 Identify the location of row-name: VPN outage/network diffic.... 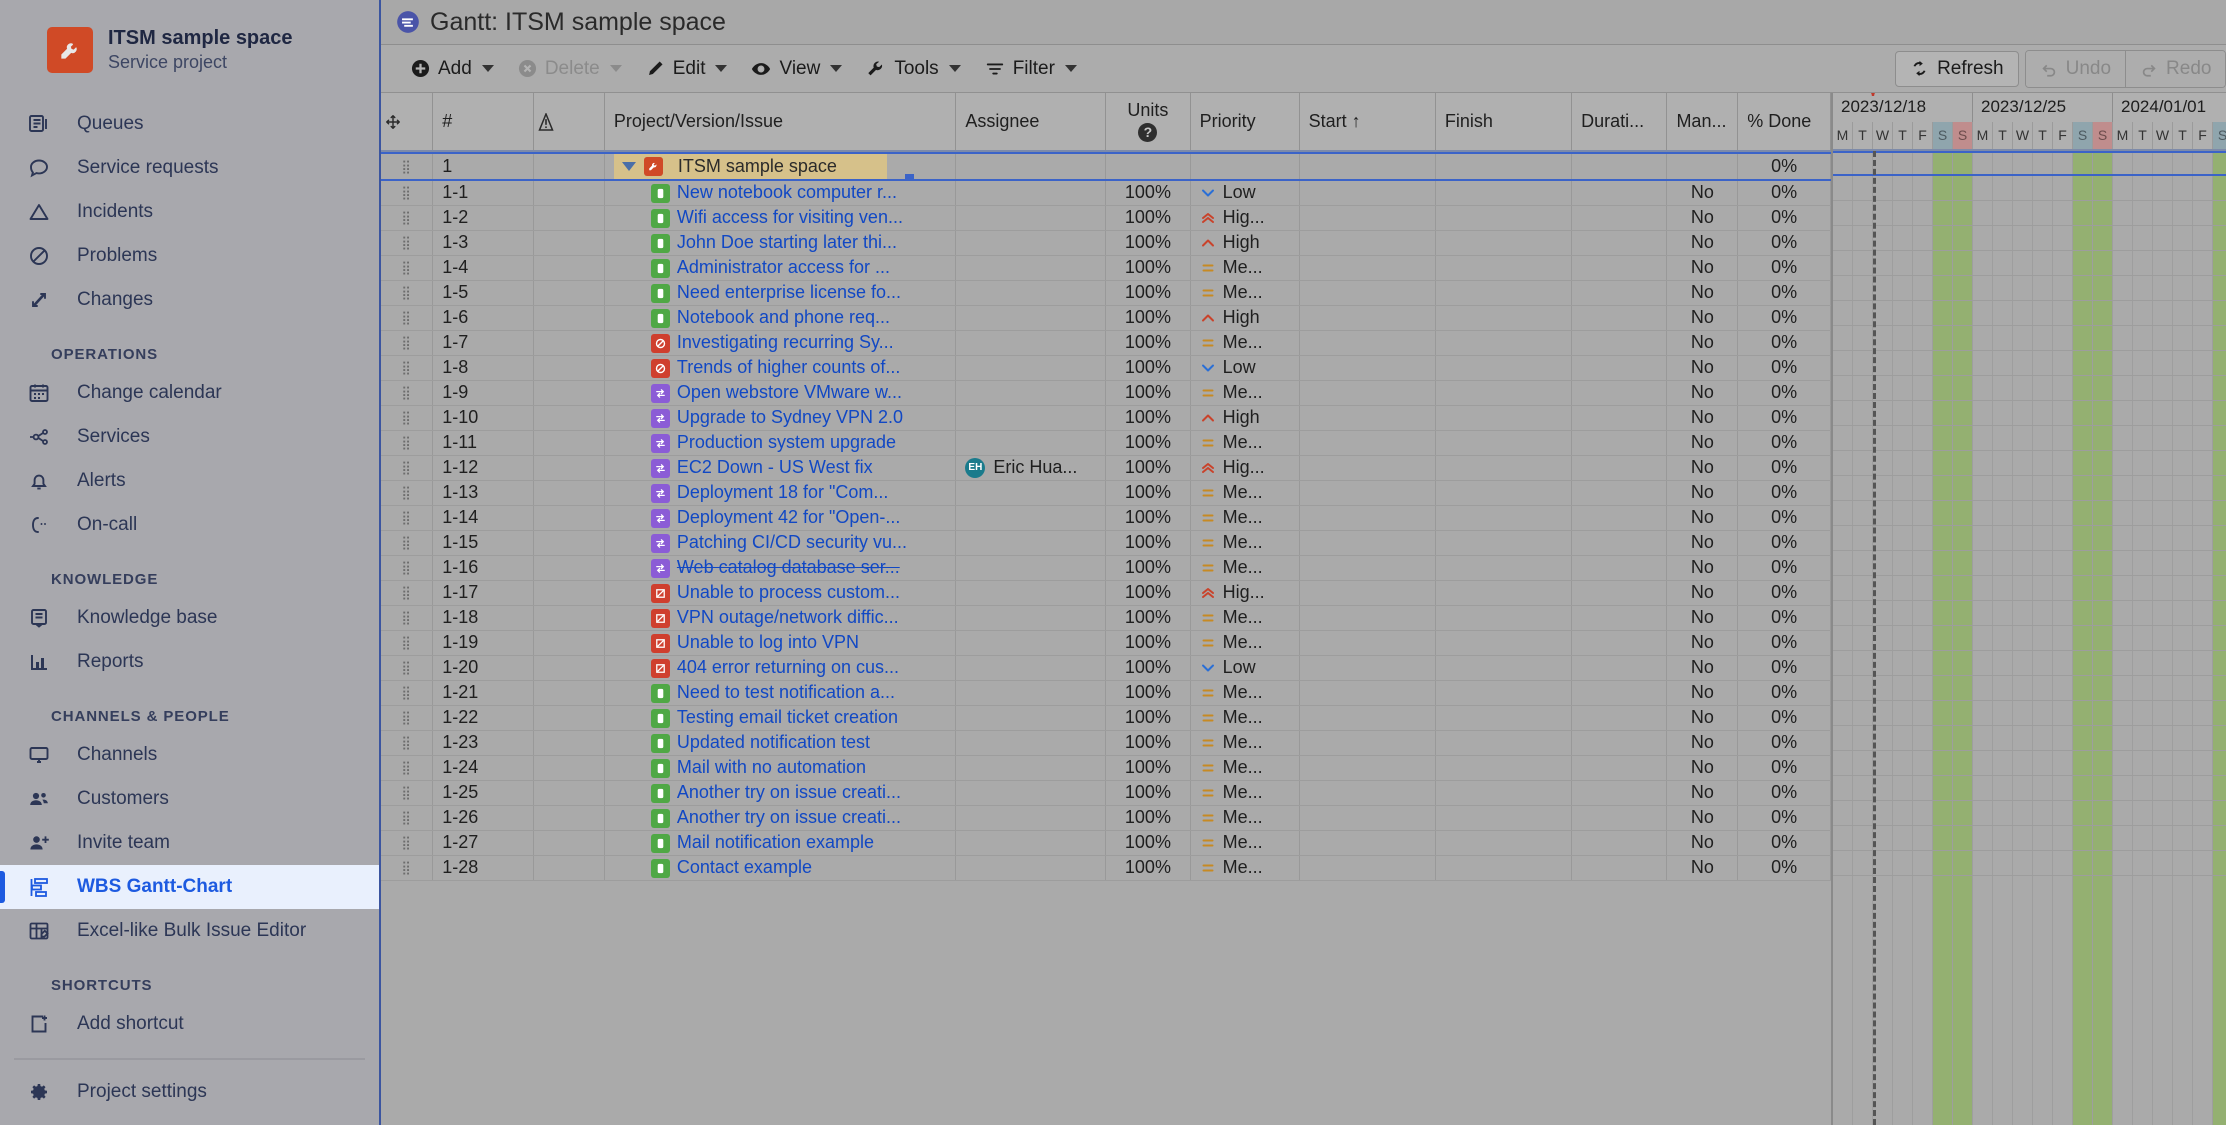
(780, 618).